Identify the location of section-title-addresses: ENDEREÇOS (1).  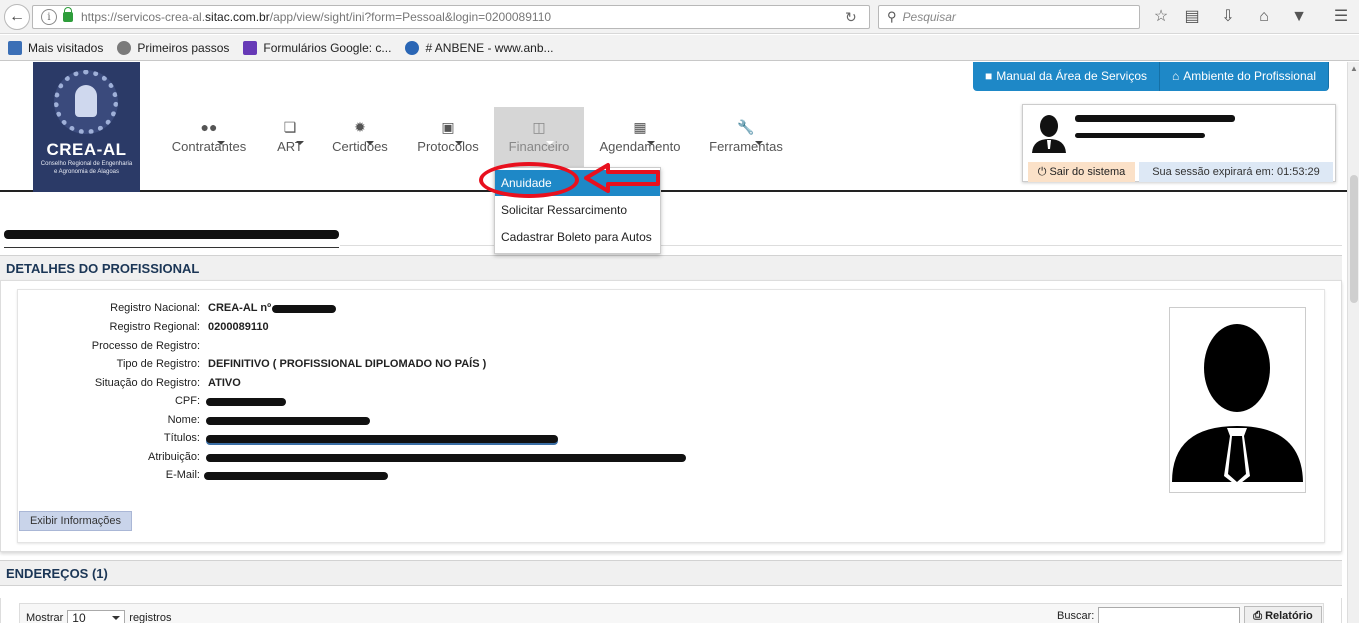
(671, 573).